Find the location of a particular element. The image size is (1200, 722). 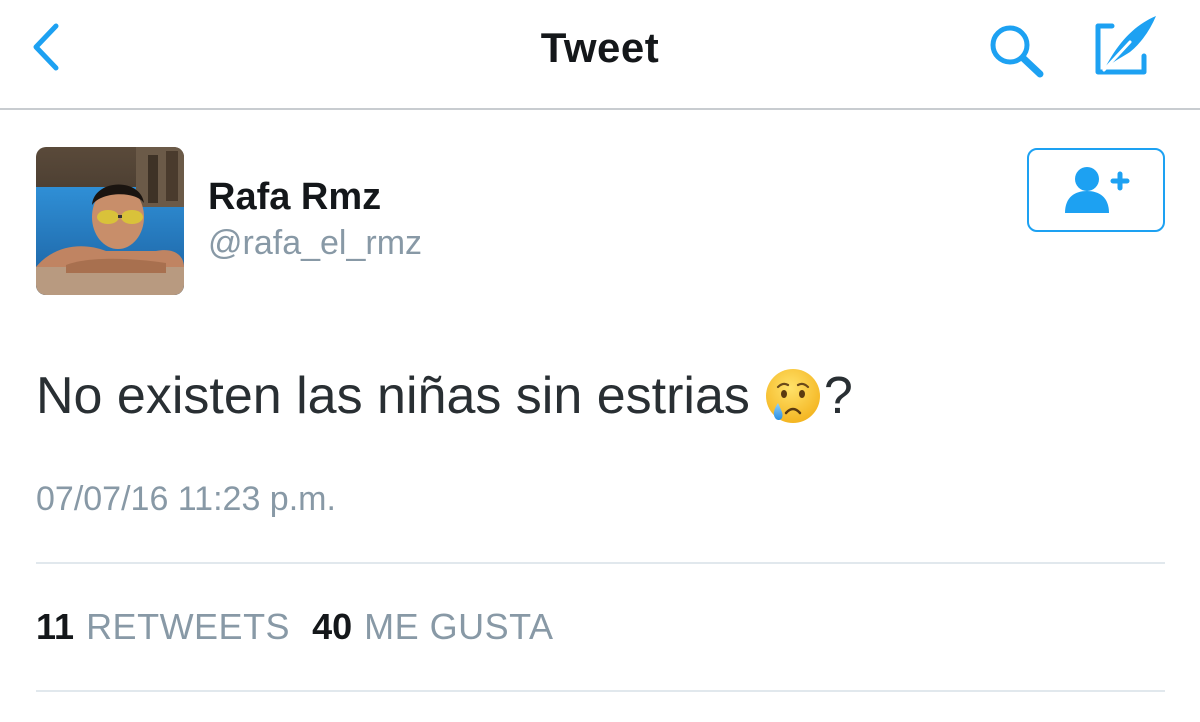

tweet-text: No existen las niñas sin estrias ? is located at coordinates (444, 396).